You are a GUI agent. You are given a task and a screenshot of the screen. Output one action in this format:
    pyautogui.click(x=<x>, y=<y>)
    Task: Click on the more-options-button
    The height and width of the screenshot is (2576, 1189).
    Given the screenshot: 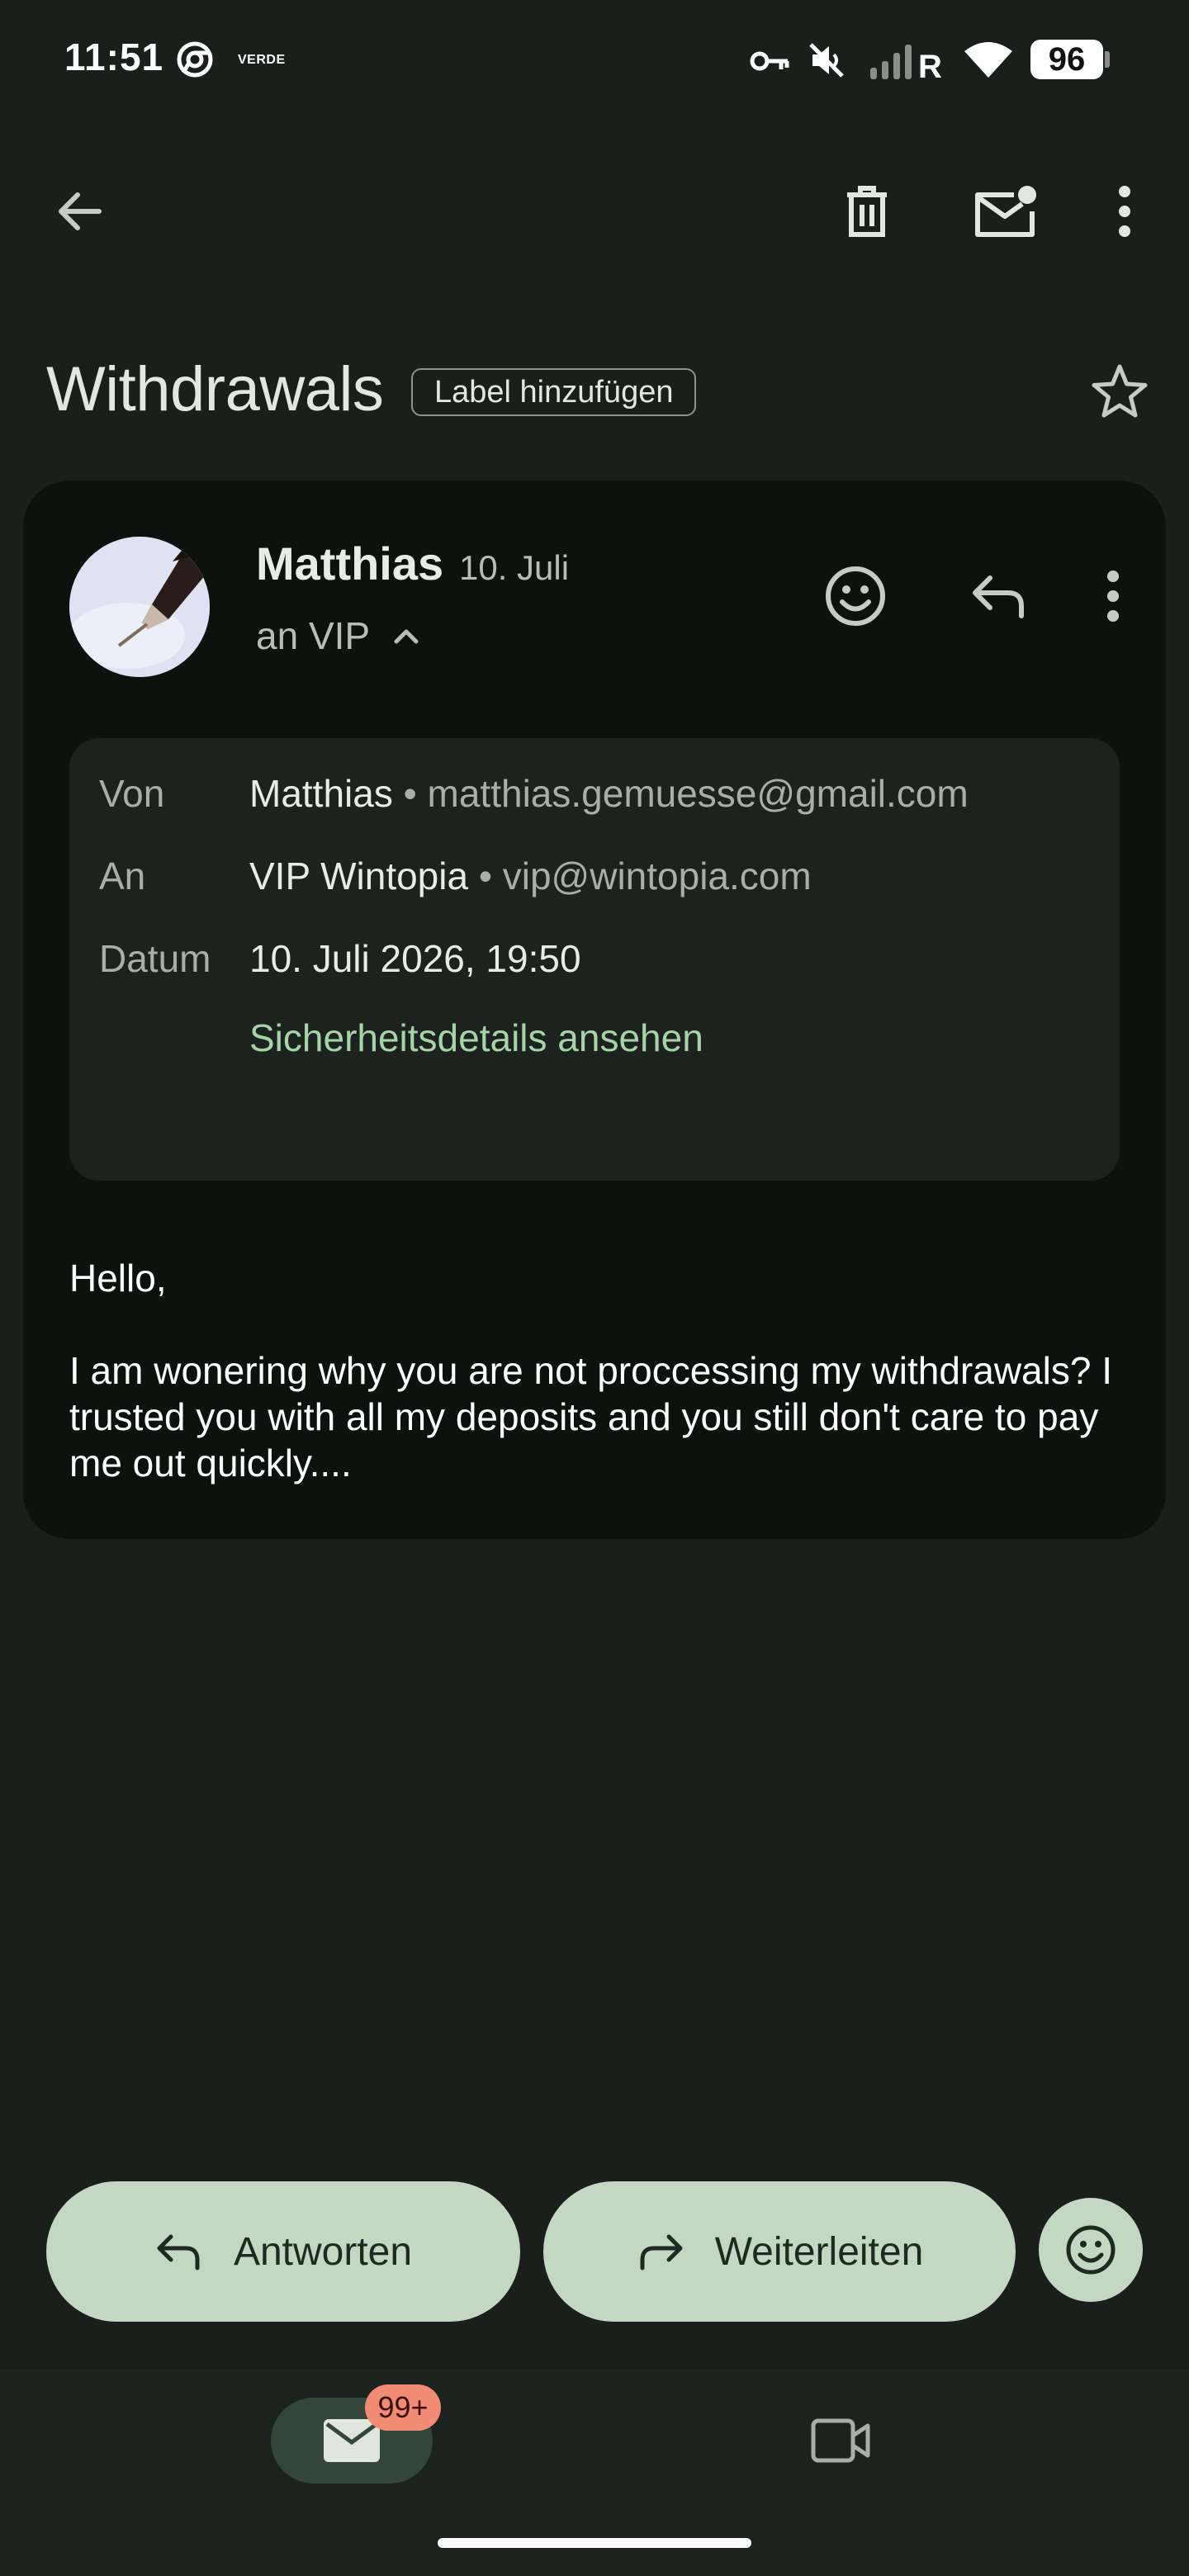 What is the action you would take?
    pyautogui.click(x=1125, y=211)
    